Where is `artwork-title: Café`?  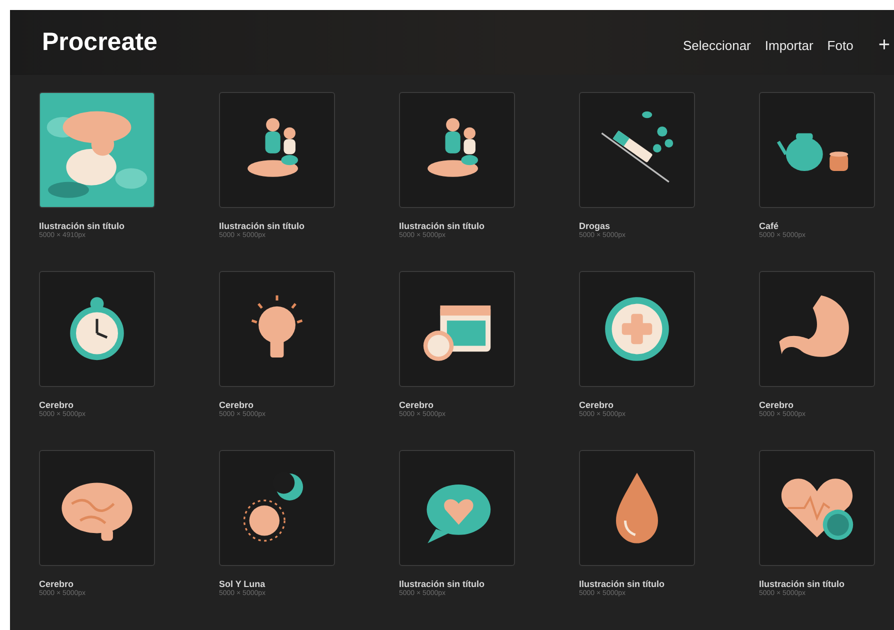
artwork-title: Café is located at coordinates (769, 226).